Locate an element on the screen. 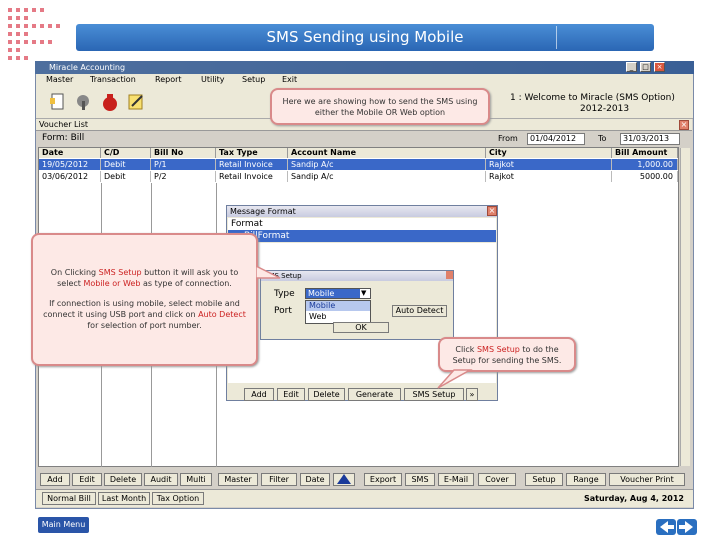 The image size is (720, 540). table-cell: P/1 is located at coordinates (183, 164).